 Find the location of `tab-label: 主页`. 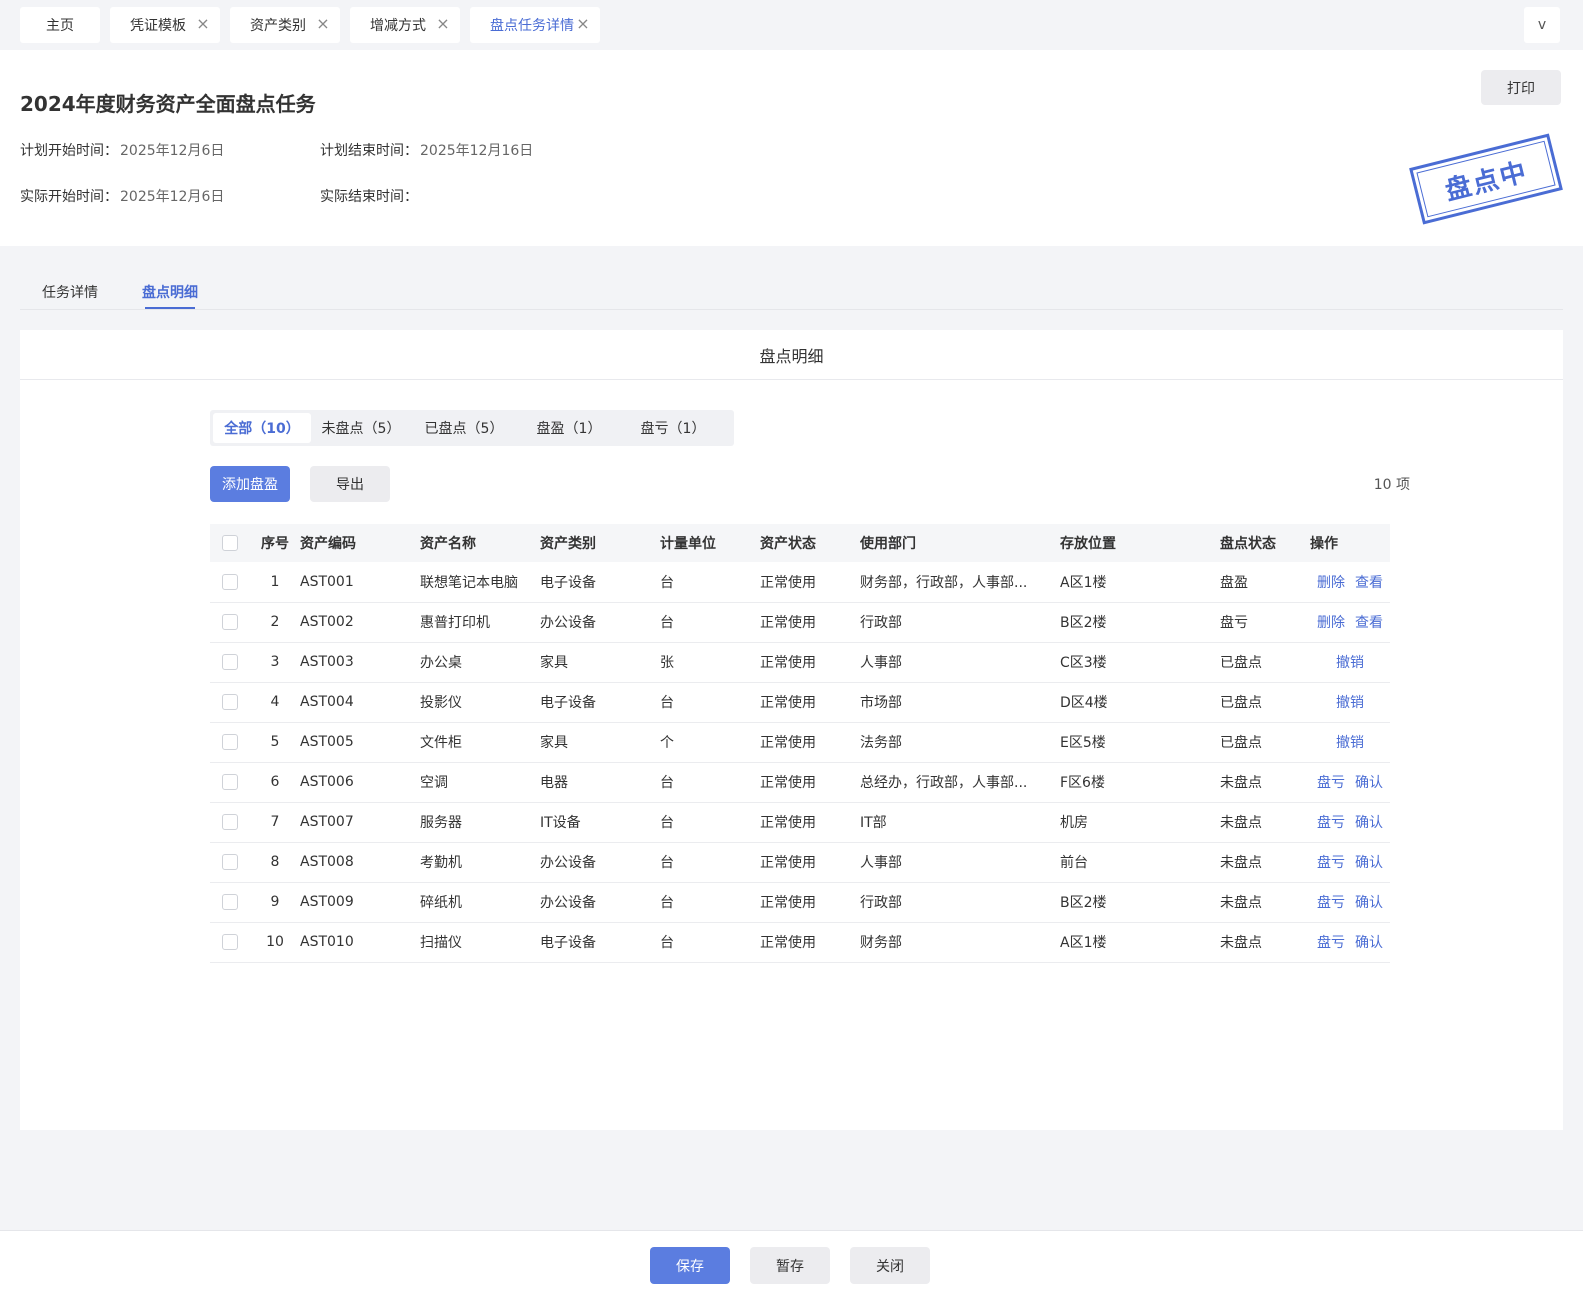

tab-label: 主页 is located at coordinates (60, 26).